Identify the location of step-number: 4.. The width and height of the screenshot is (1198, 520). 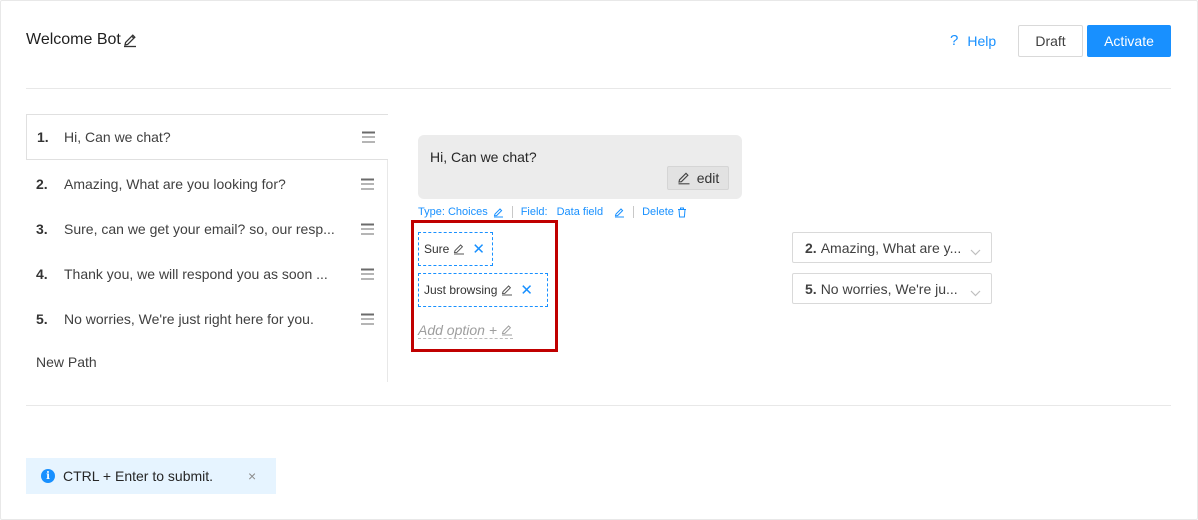
(42, 274).